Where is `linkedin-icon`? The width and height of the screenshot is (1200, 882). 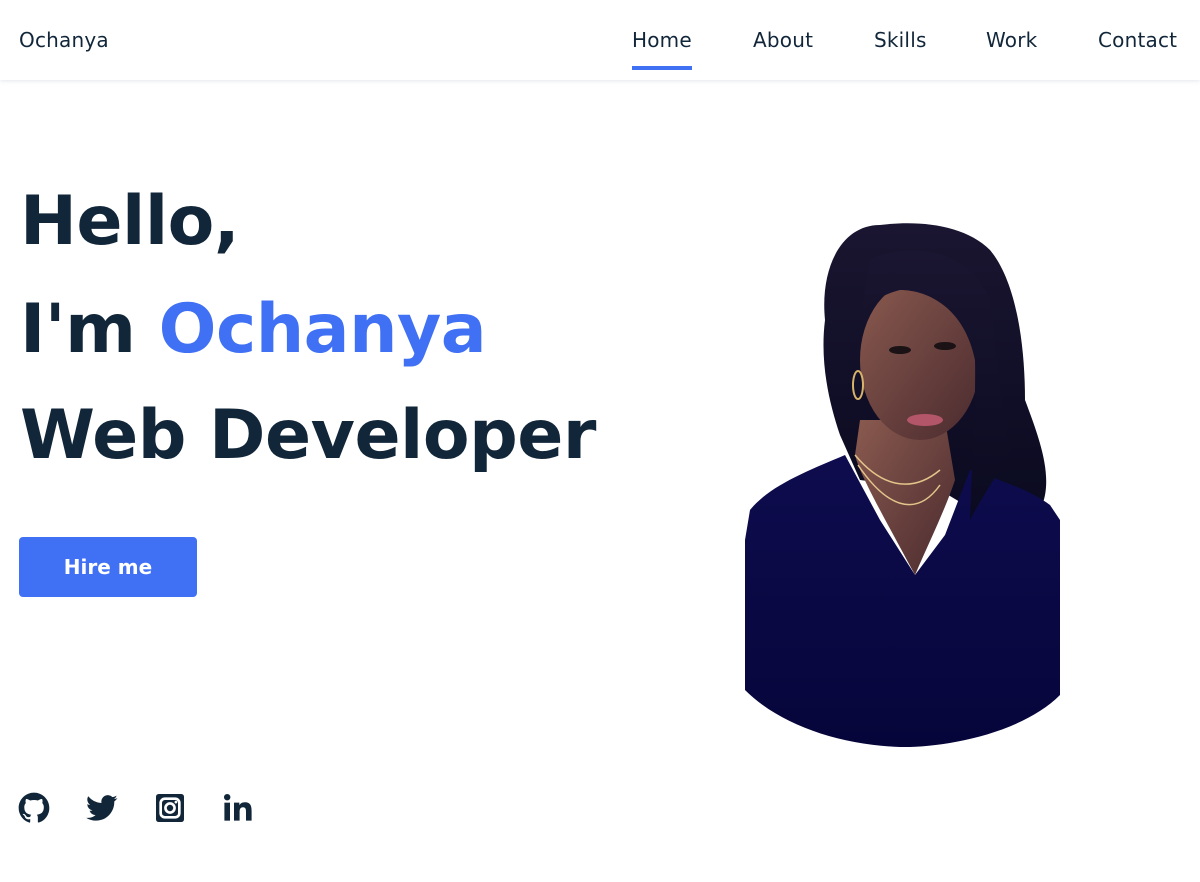 linkedin-icon is located at coordinates (238, 807).